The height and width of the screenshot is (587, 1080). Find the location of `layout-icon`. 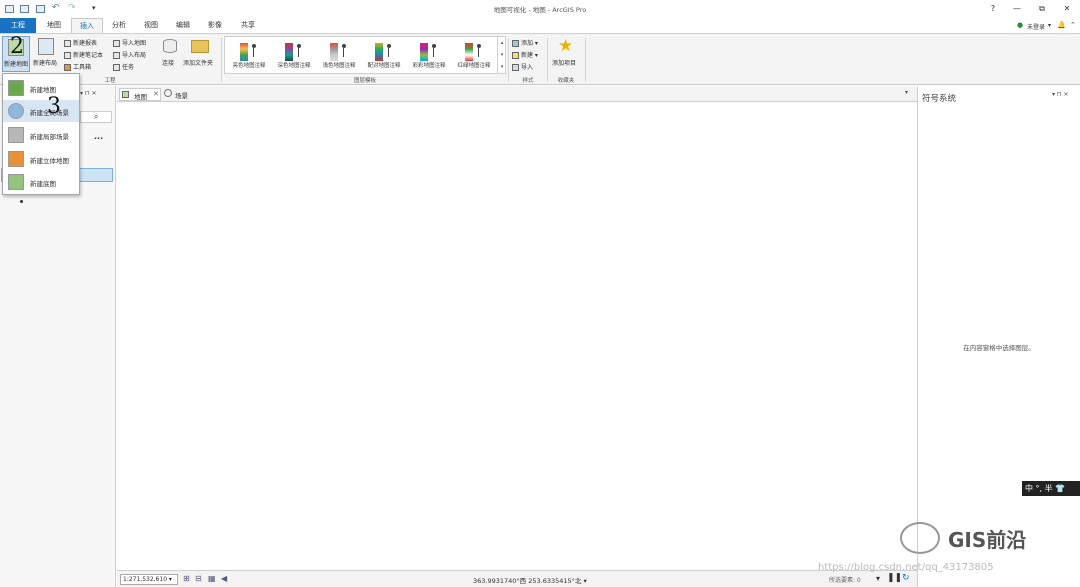

layout-icon is located at coordinates (46, 46).